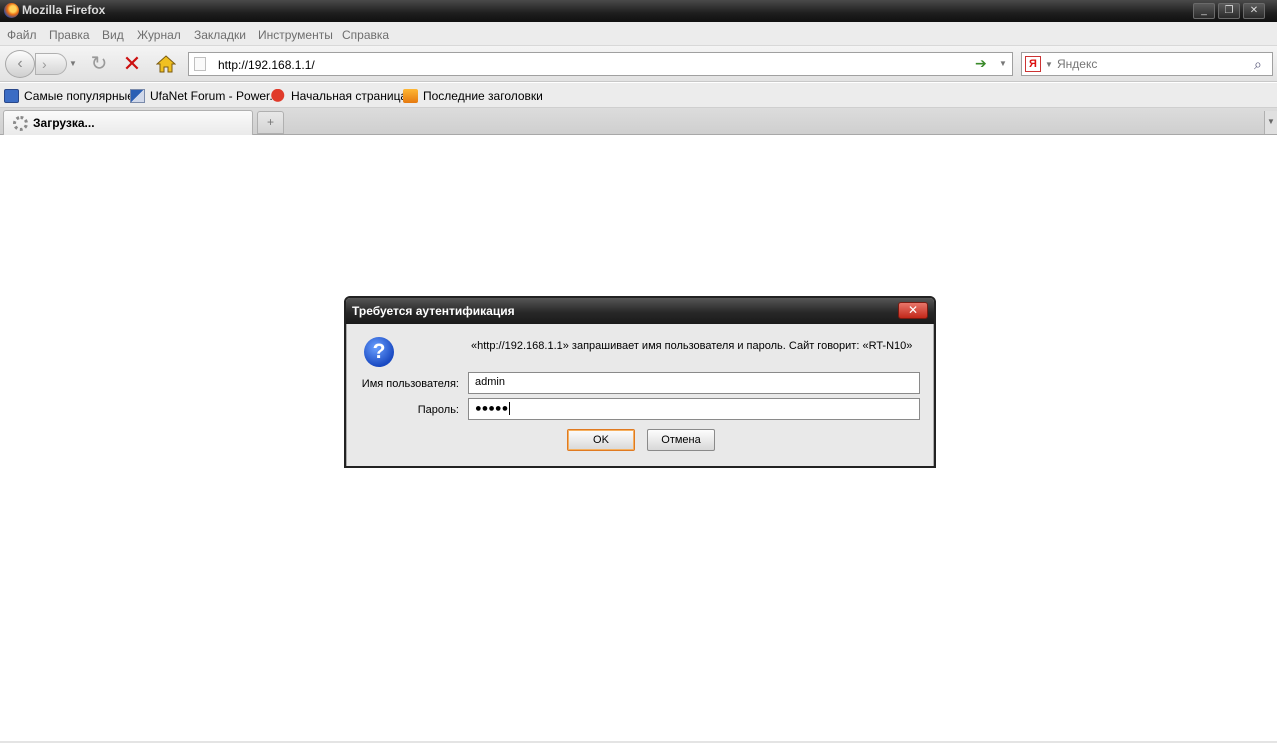 This screenshot has width=1277, height=743. I want to click on ok-button: OK, so click(601, 440).